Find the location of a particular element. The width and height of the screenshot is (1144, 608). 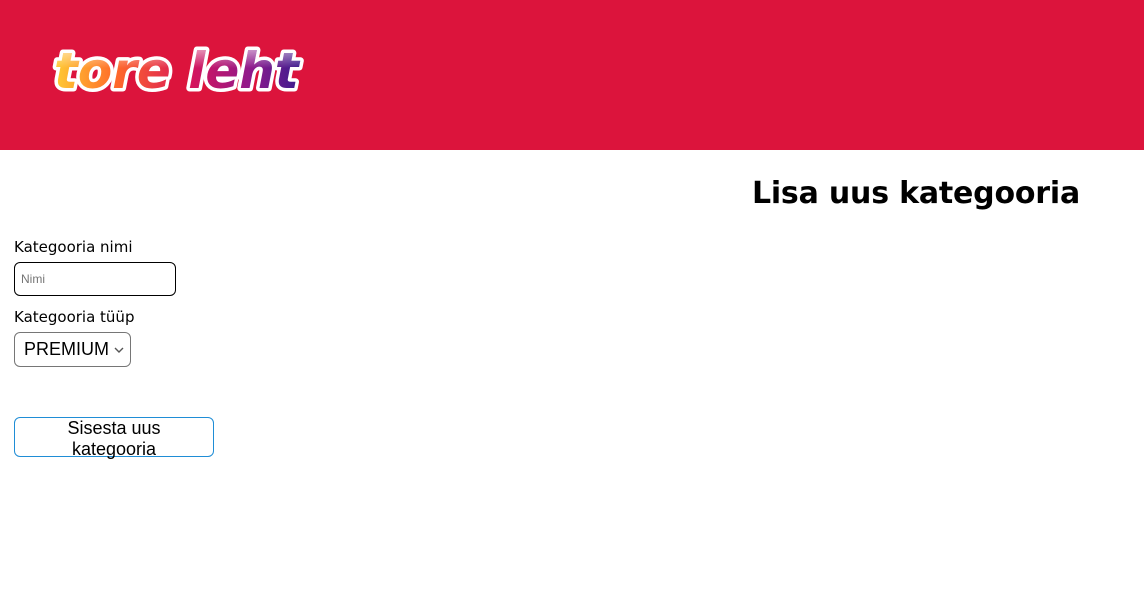

logo-text-shine: tore leht is located at coordinates (177, 71).